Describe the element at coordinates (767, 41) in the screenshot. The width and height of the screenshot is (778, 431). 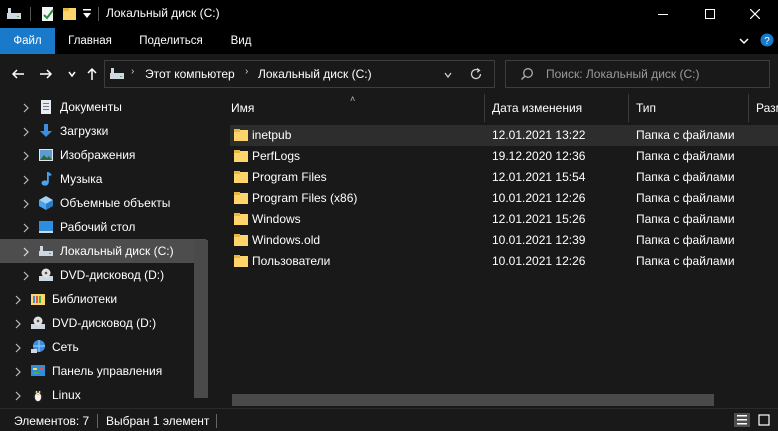
I see `help-icon: ?` at that location.